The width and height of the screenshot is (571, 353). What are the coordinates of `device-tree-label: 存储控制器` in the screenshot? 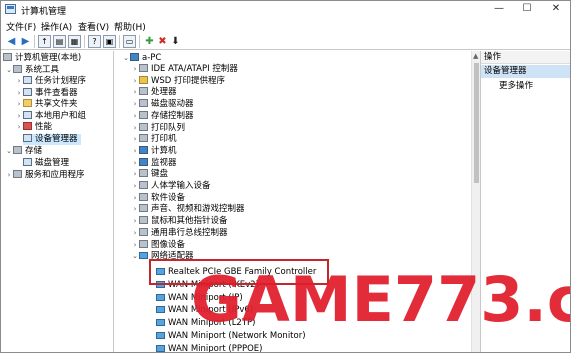 It's located at (172, 115).